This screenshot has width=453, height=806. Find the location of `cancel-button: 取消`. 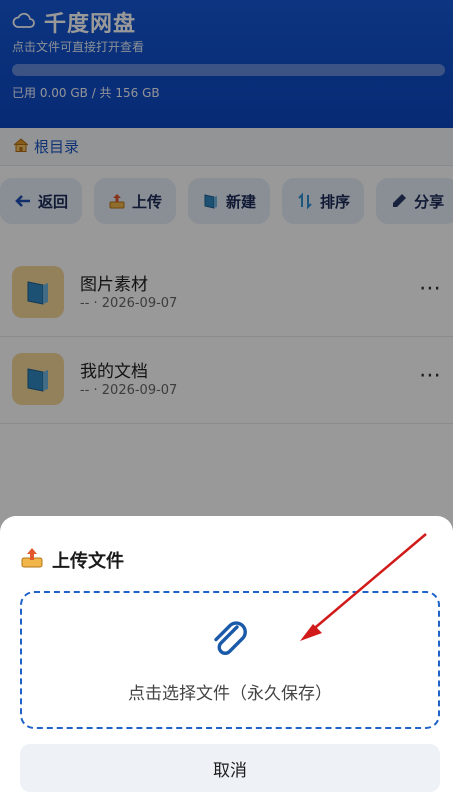

cancel-button: 取消 is located at coordinates (230, 768).